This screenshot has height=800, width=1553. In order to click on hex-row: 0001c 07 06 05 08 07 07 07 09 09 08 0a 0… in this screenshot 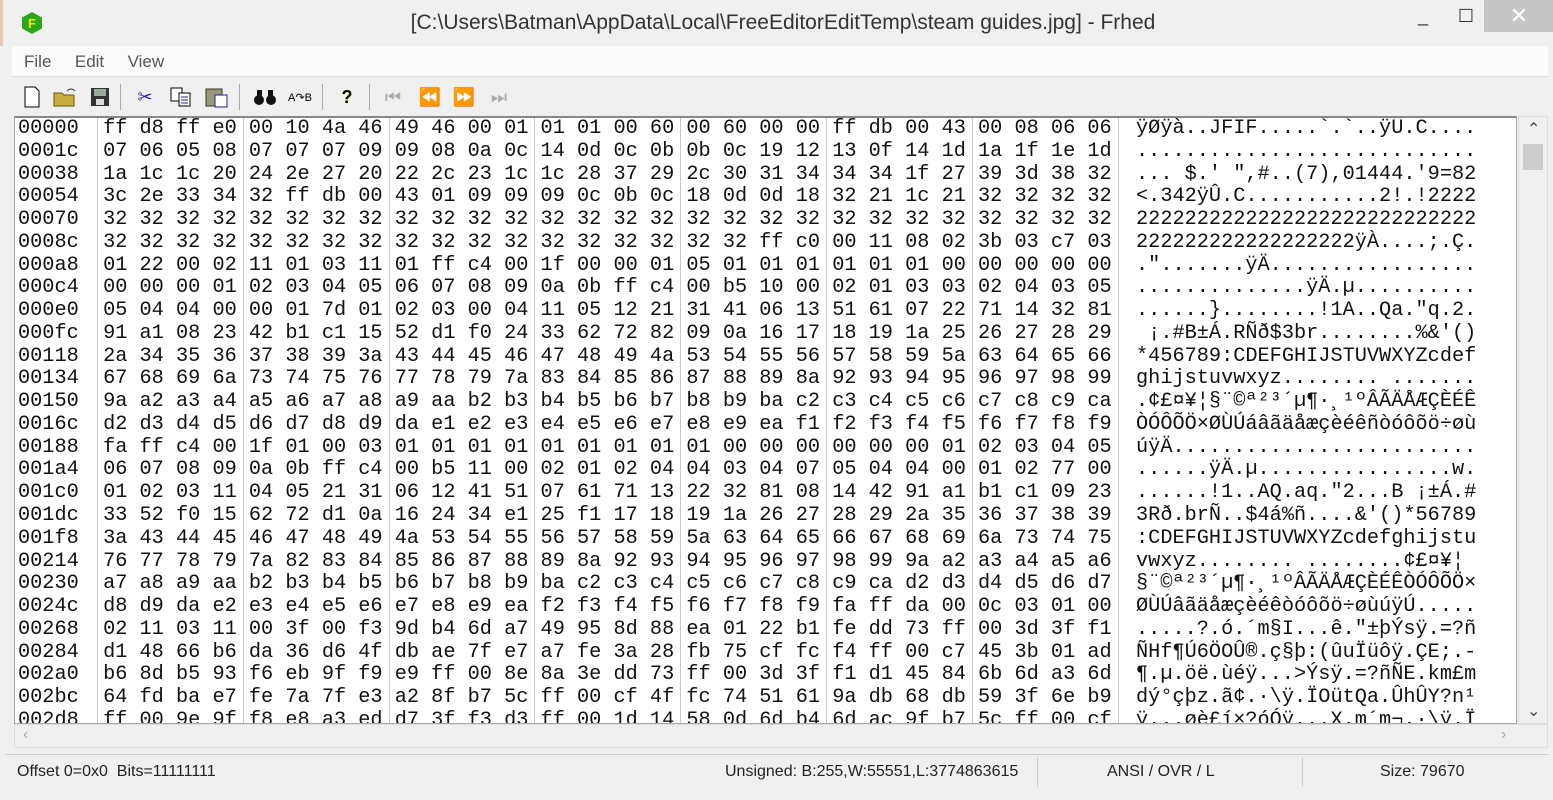, I will do `click(747, 152)`.